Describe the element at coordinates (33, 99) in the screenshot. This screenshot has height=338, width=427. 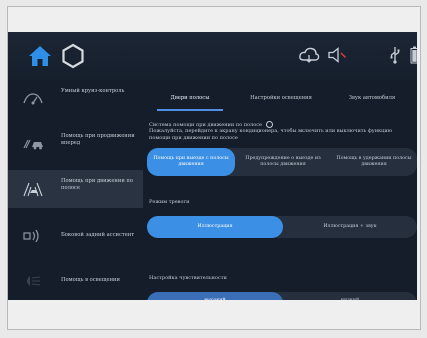
I see `smart-cruise-icon` at that location.